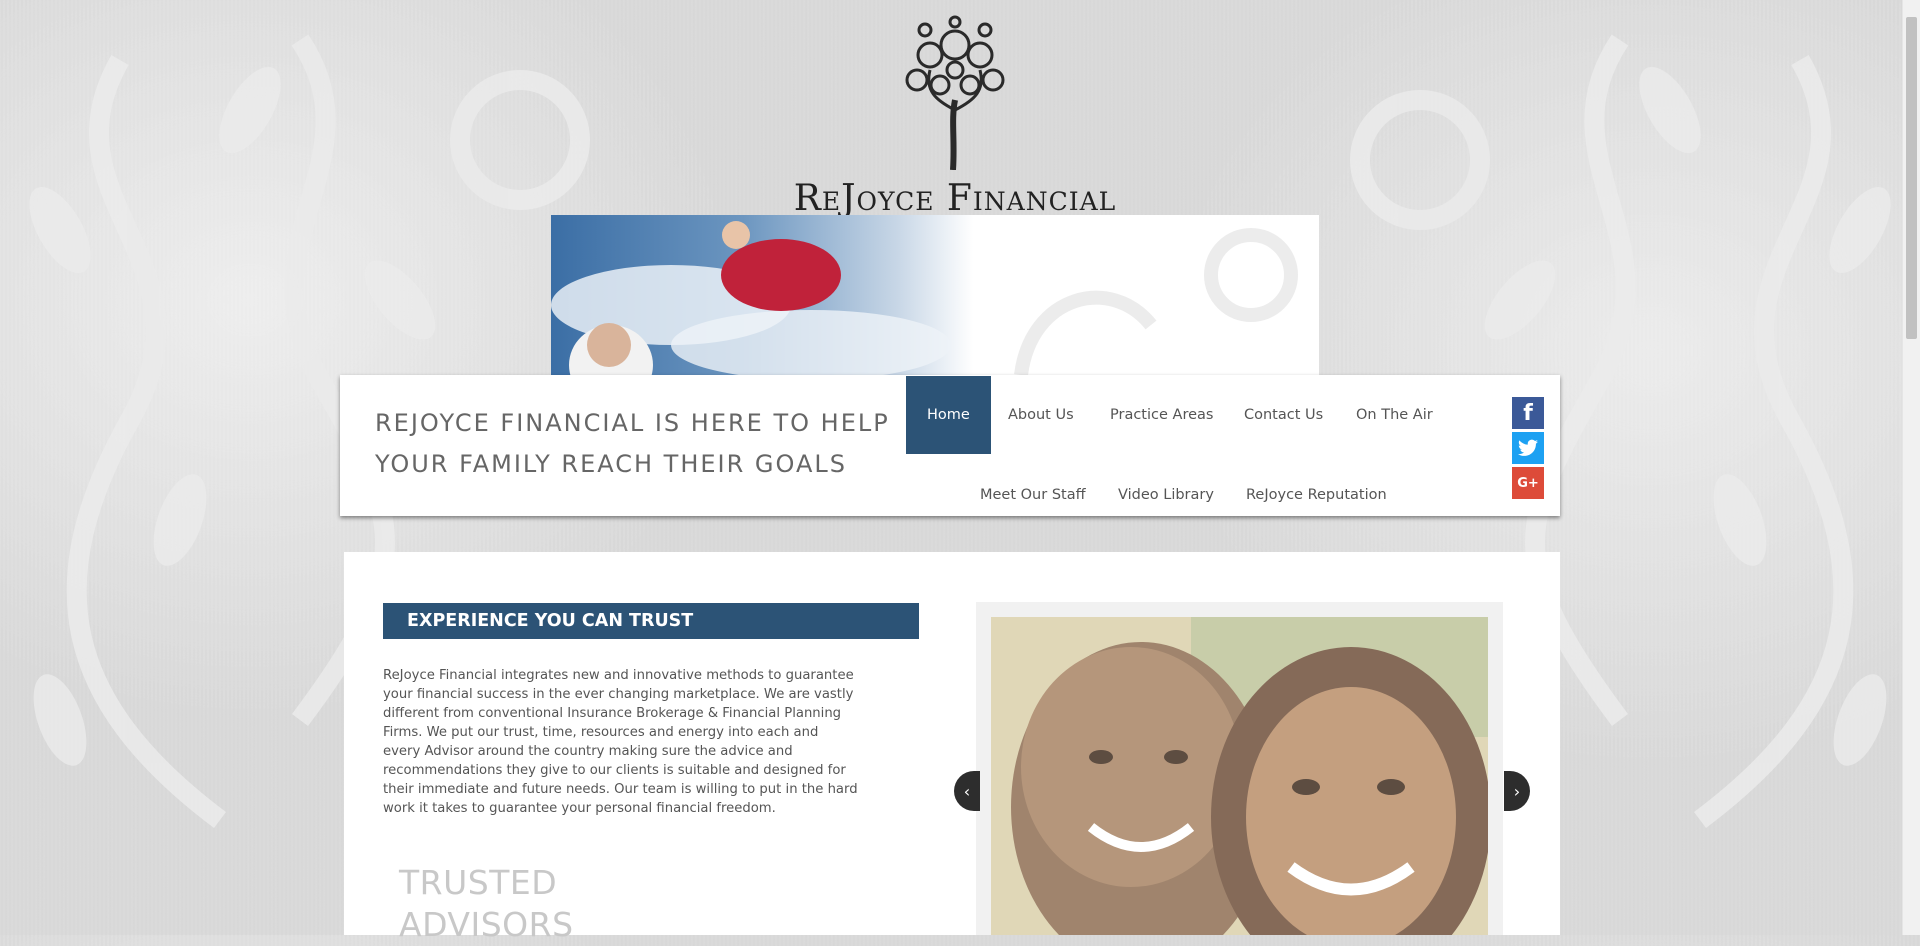 This screenshot has height=946, width=1920. What do you see at coordinates (1528, 413) in the screenshot?
I see `facebook-icon: f` at bounding box center [1528, 413].